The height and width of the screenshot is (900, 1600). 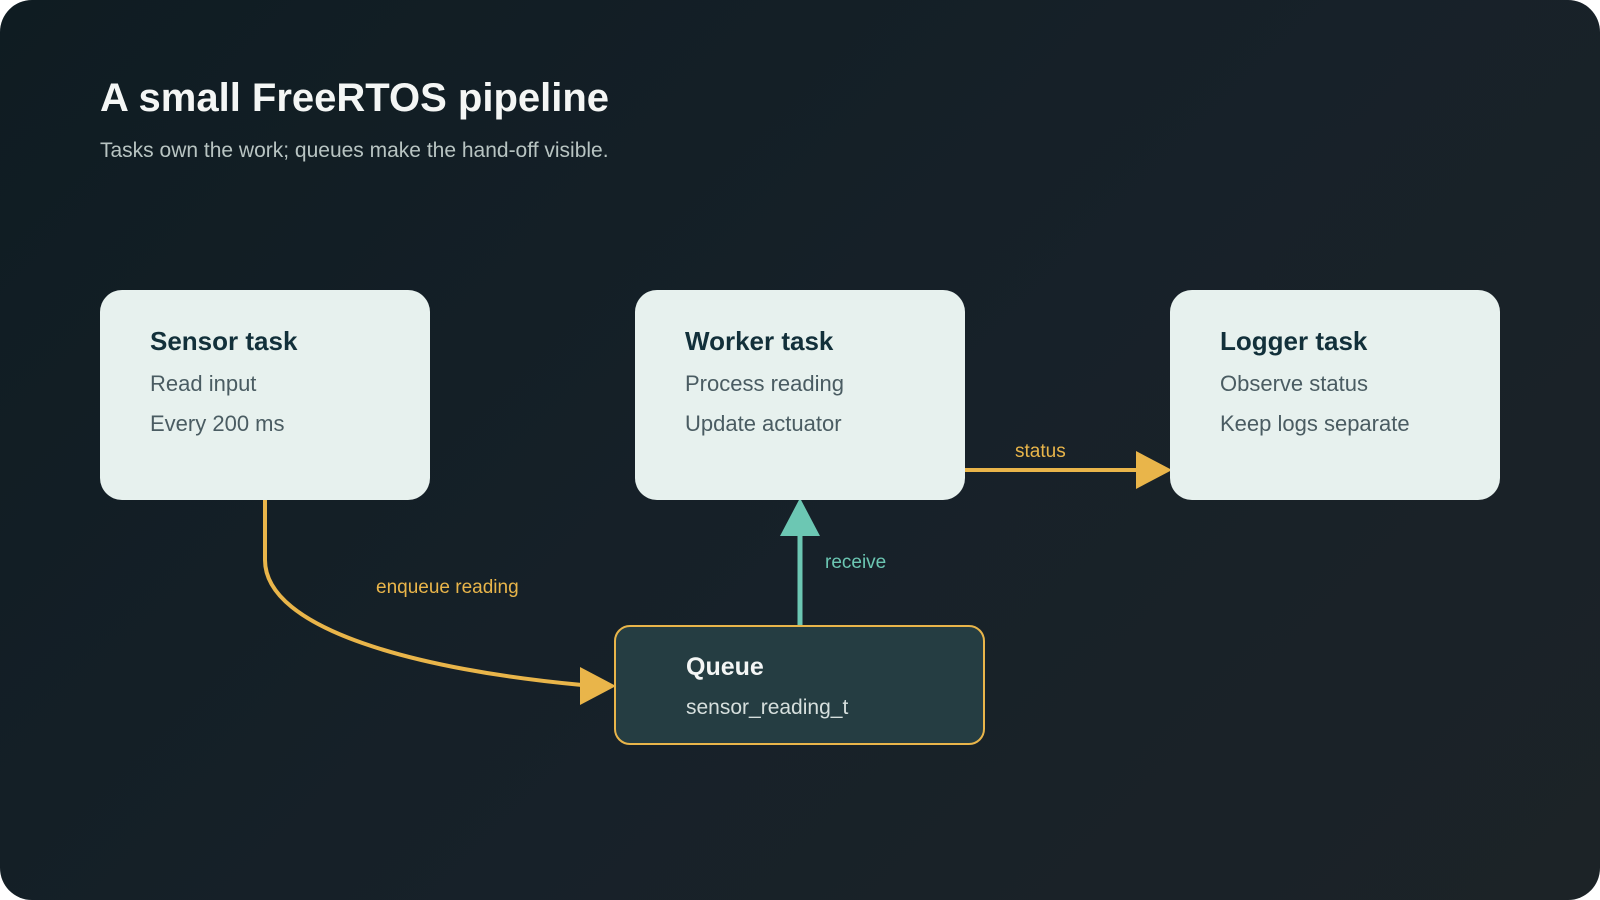 I want to click on edge-label-receive: receive, so click(x=856, y=562).